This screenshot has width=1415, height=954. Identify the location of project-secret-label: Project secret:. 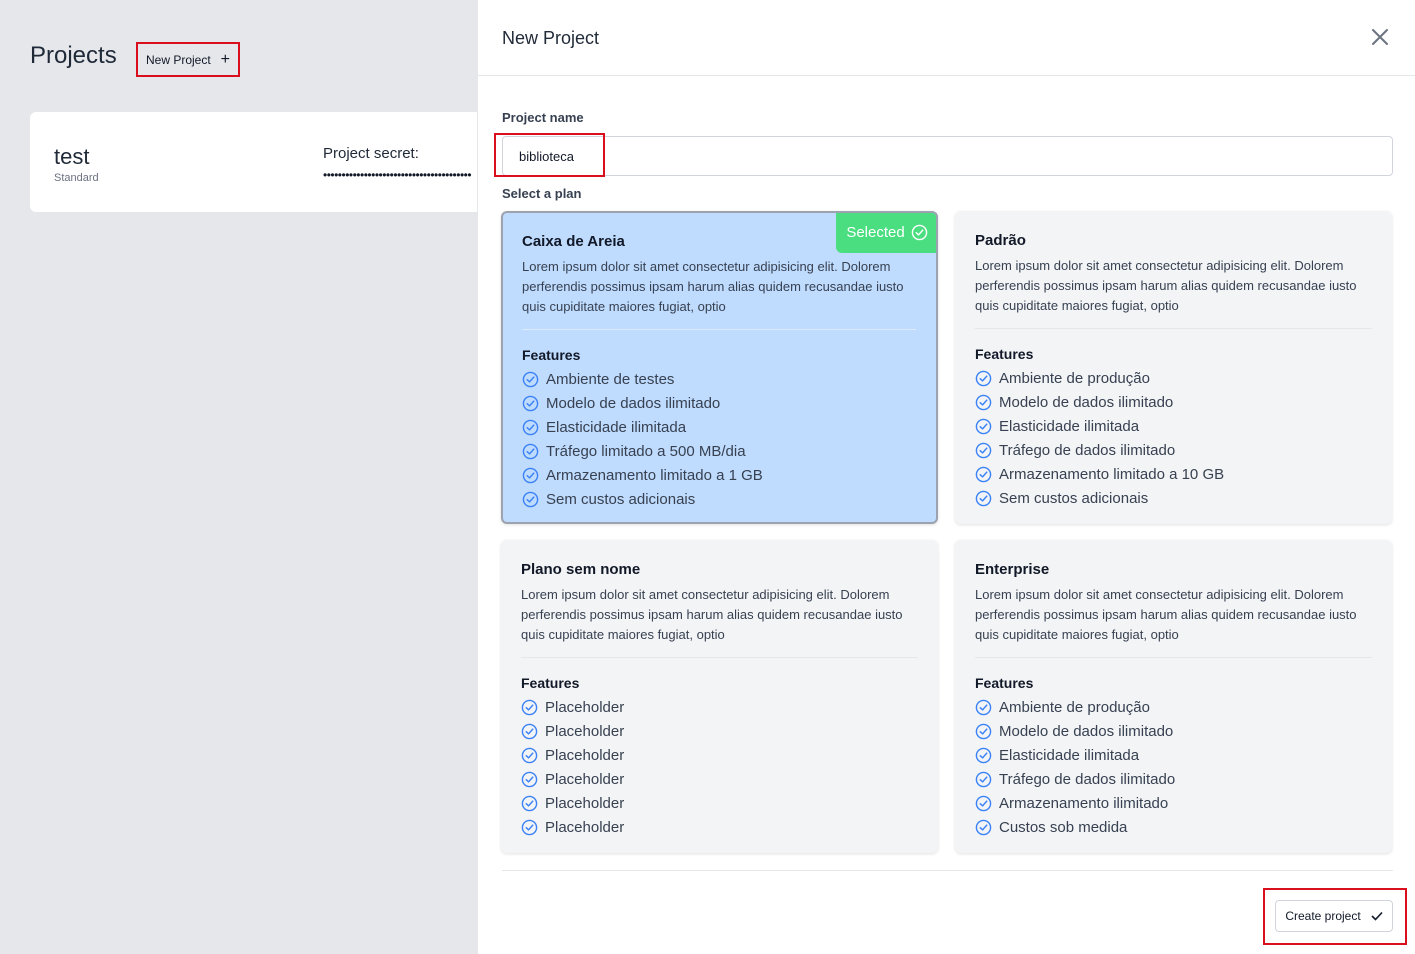
(371, 153).